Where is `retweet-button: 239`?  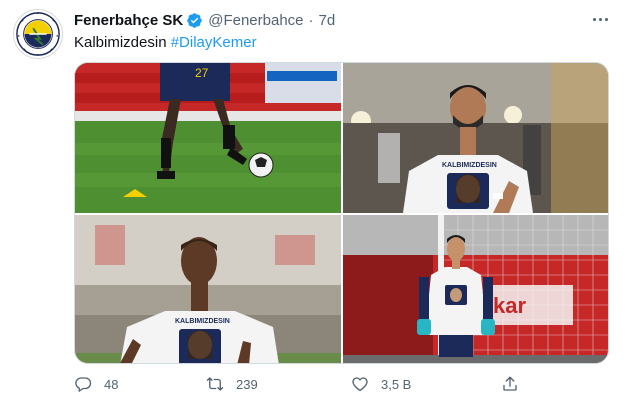
retweet-button: 239 is located at coordinates (232, 384).